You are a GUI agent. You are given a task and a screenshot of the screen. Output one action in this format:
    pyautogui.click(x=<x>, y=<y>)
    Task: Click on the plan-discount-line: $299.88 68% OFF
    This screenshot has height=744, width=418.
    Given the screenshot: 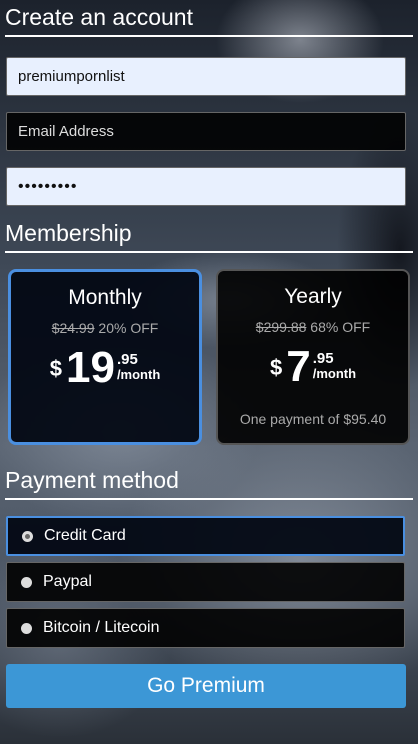 What is the action you would take?
    pyautogui.click(x=313, y=327)
    